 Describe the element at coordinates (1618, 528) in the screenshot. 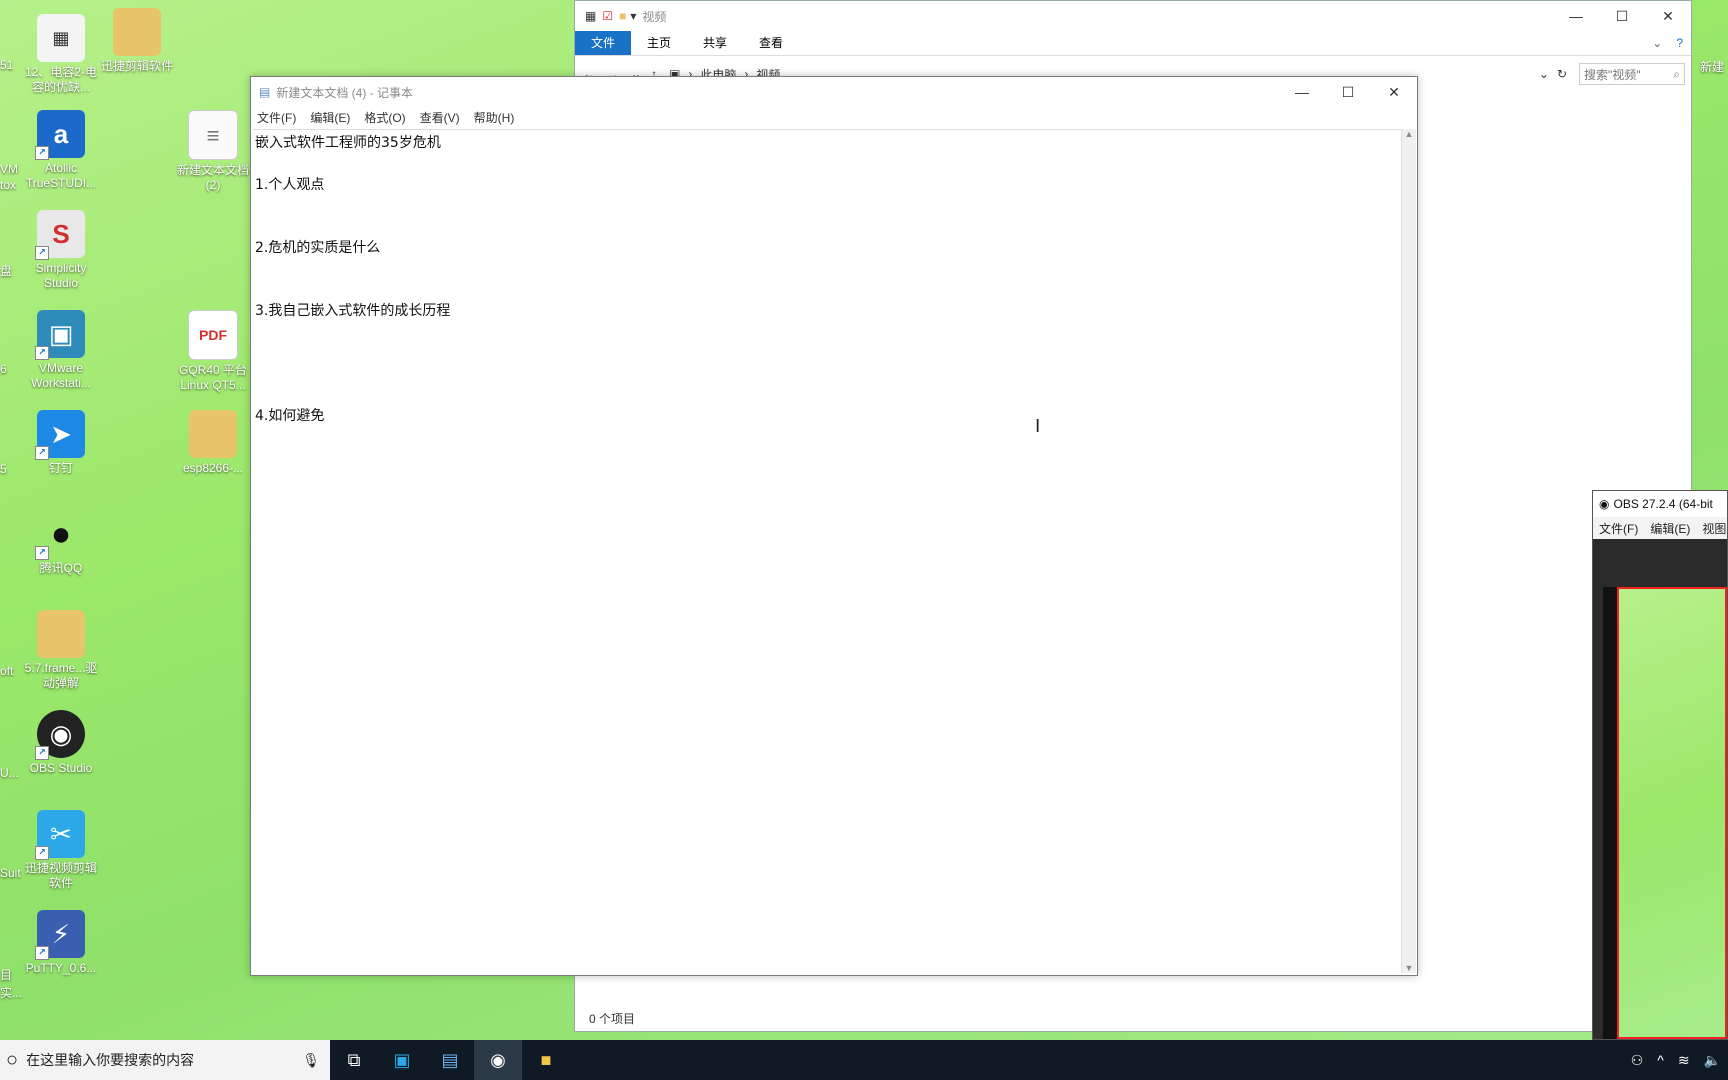

I see `obs-menu-file: 文件(F)` at that location.